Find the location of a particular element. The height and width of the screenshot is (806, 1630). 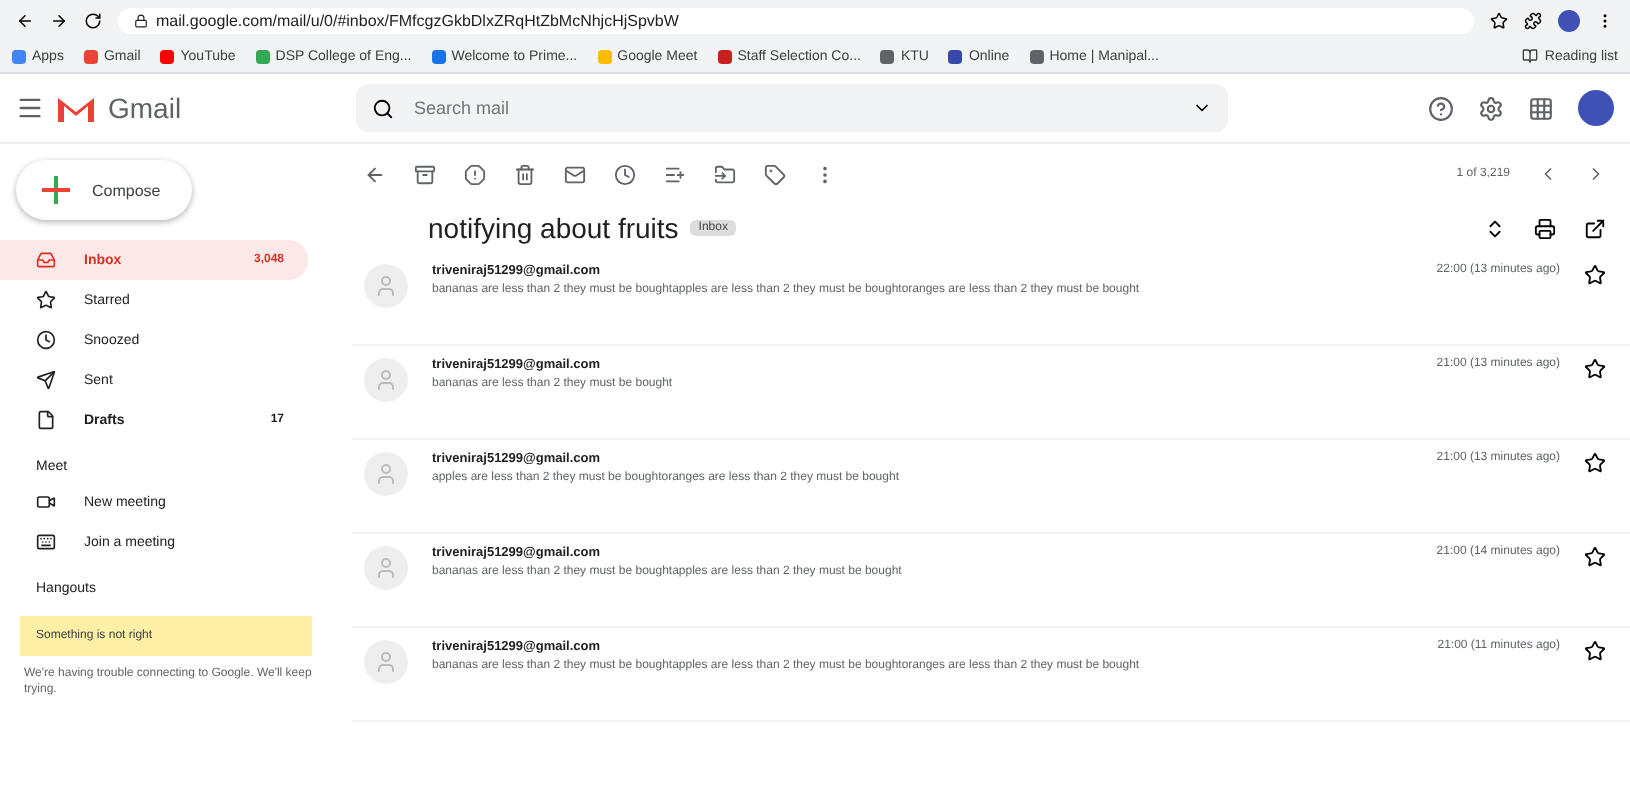

menu-icon is located at coordinates (30, 108).